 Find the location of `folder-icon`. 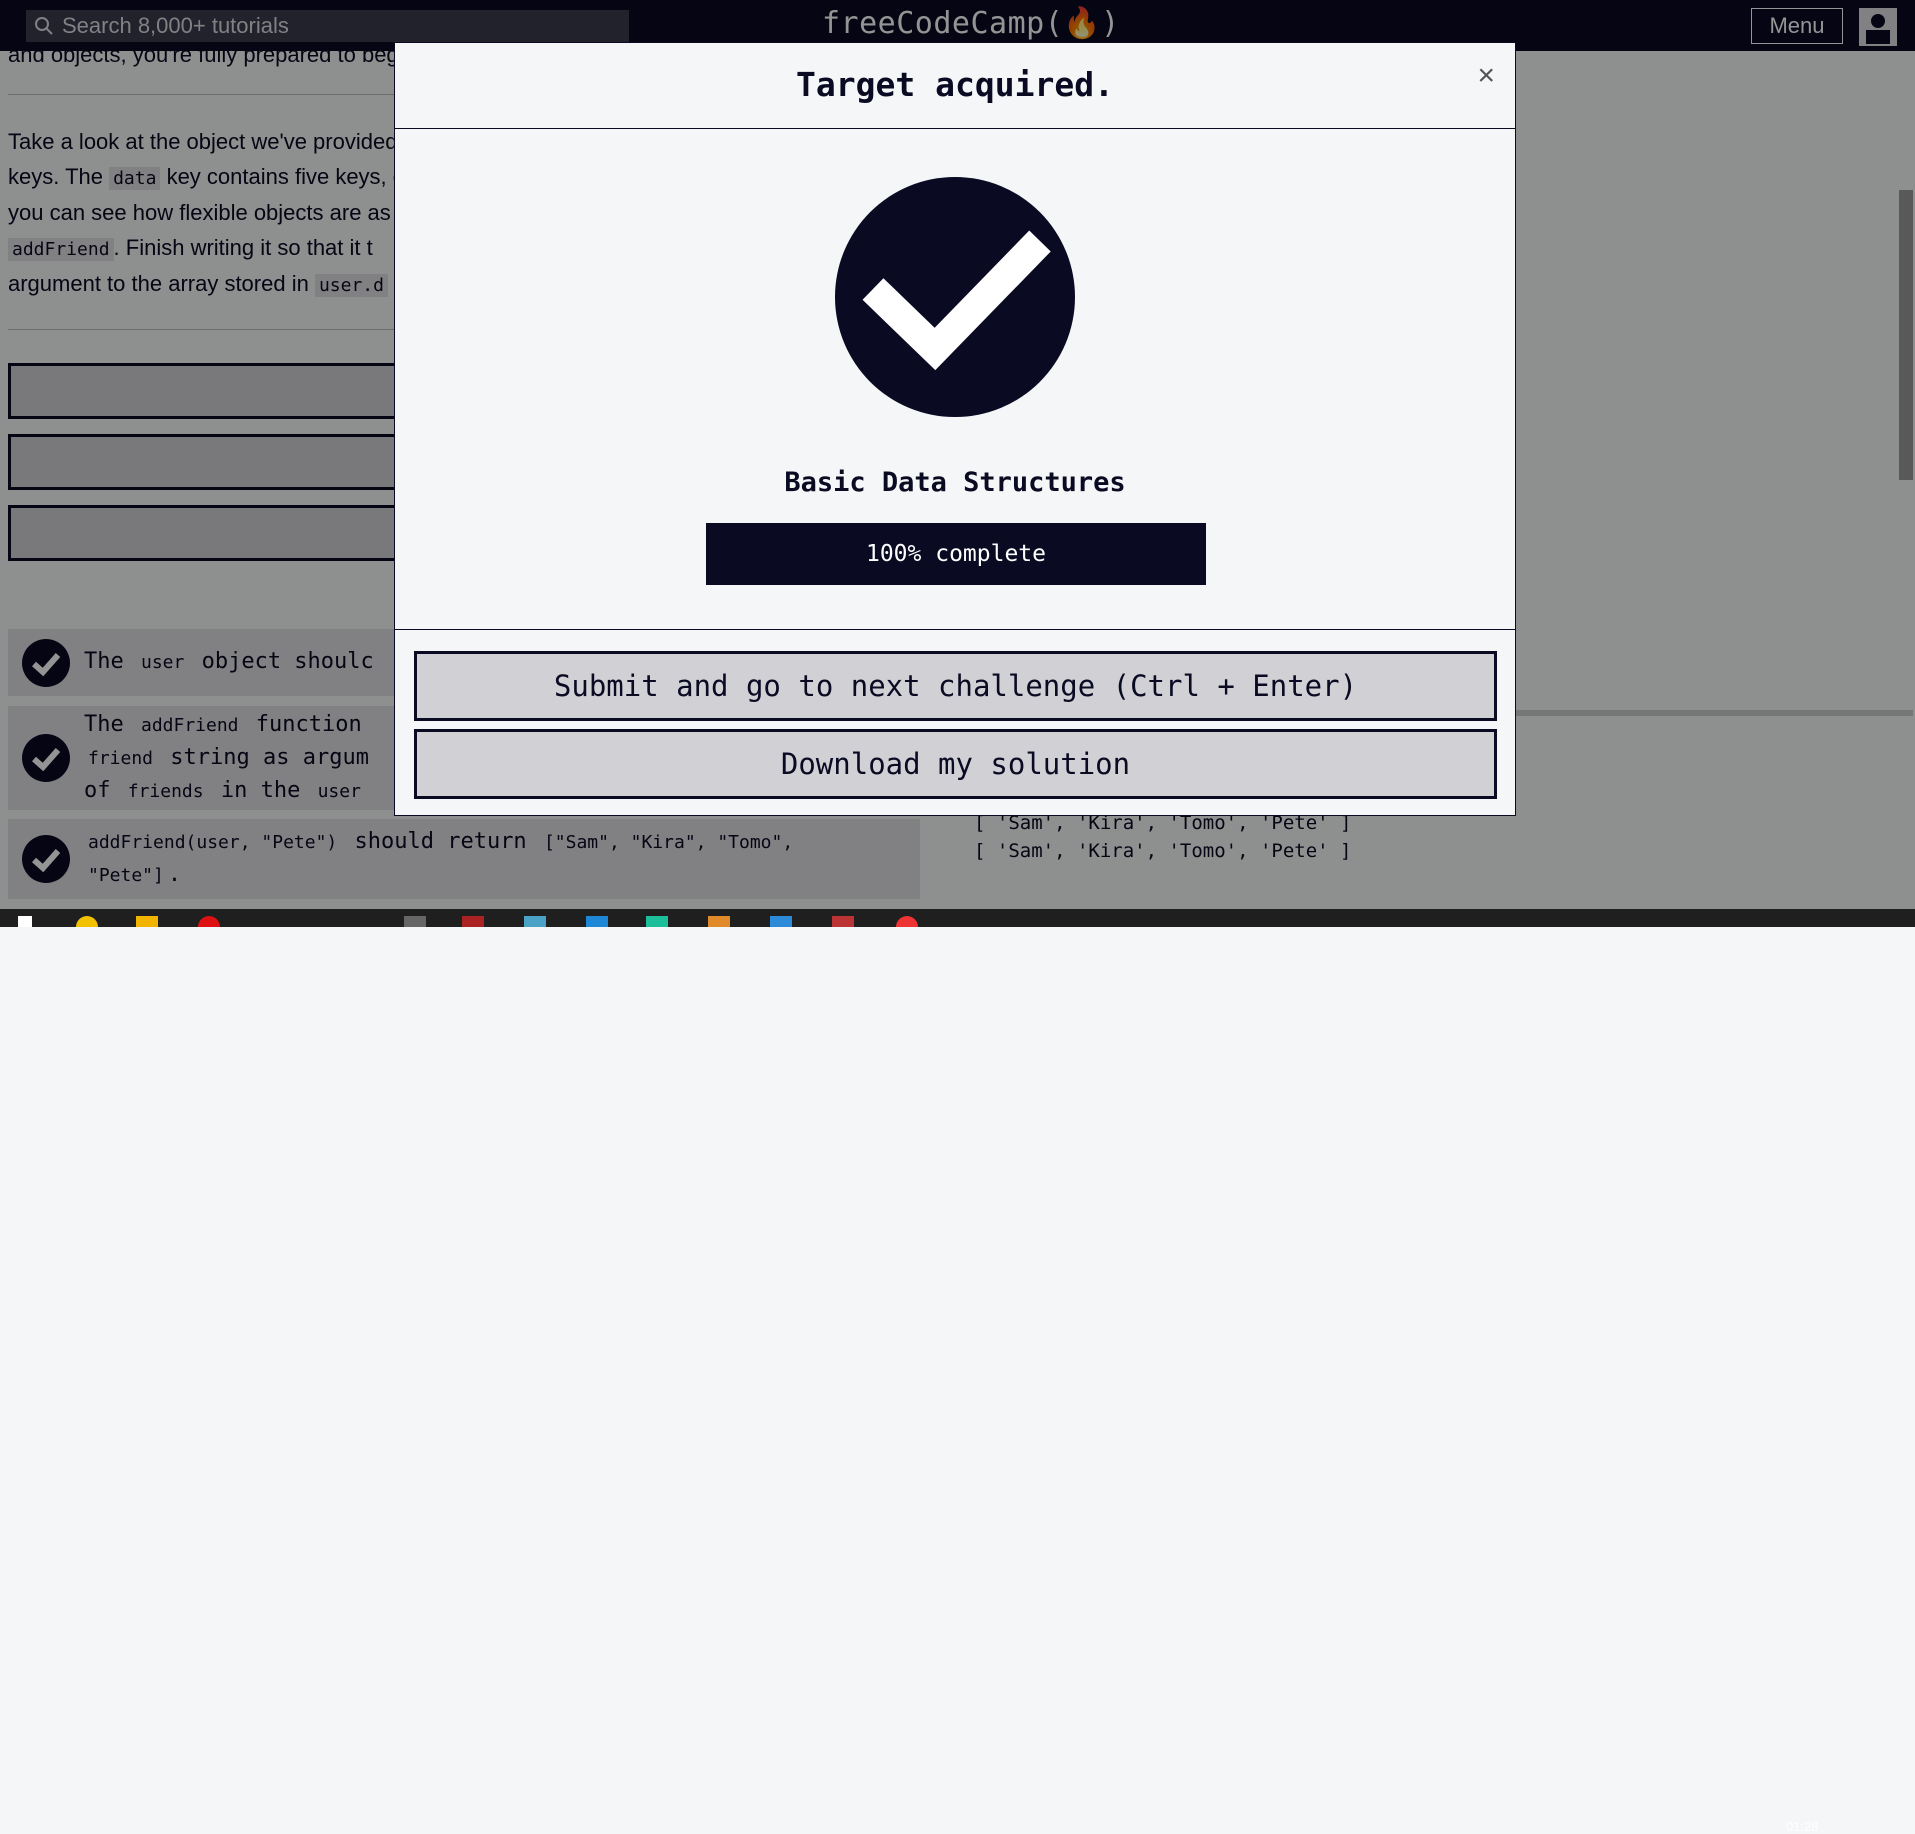

folder-icon is located at coordinates (147, 921).